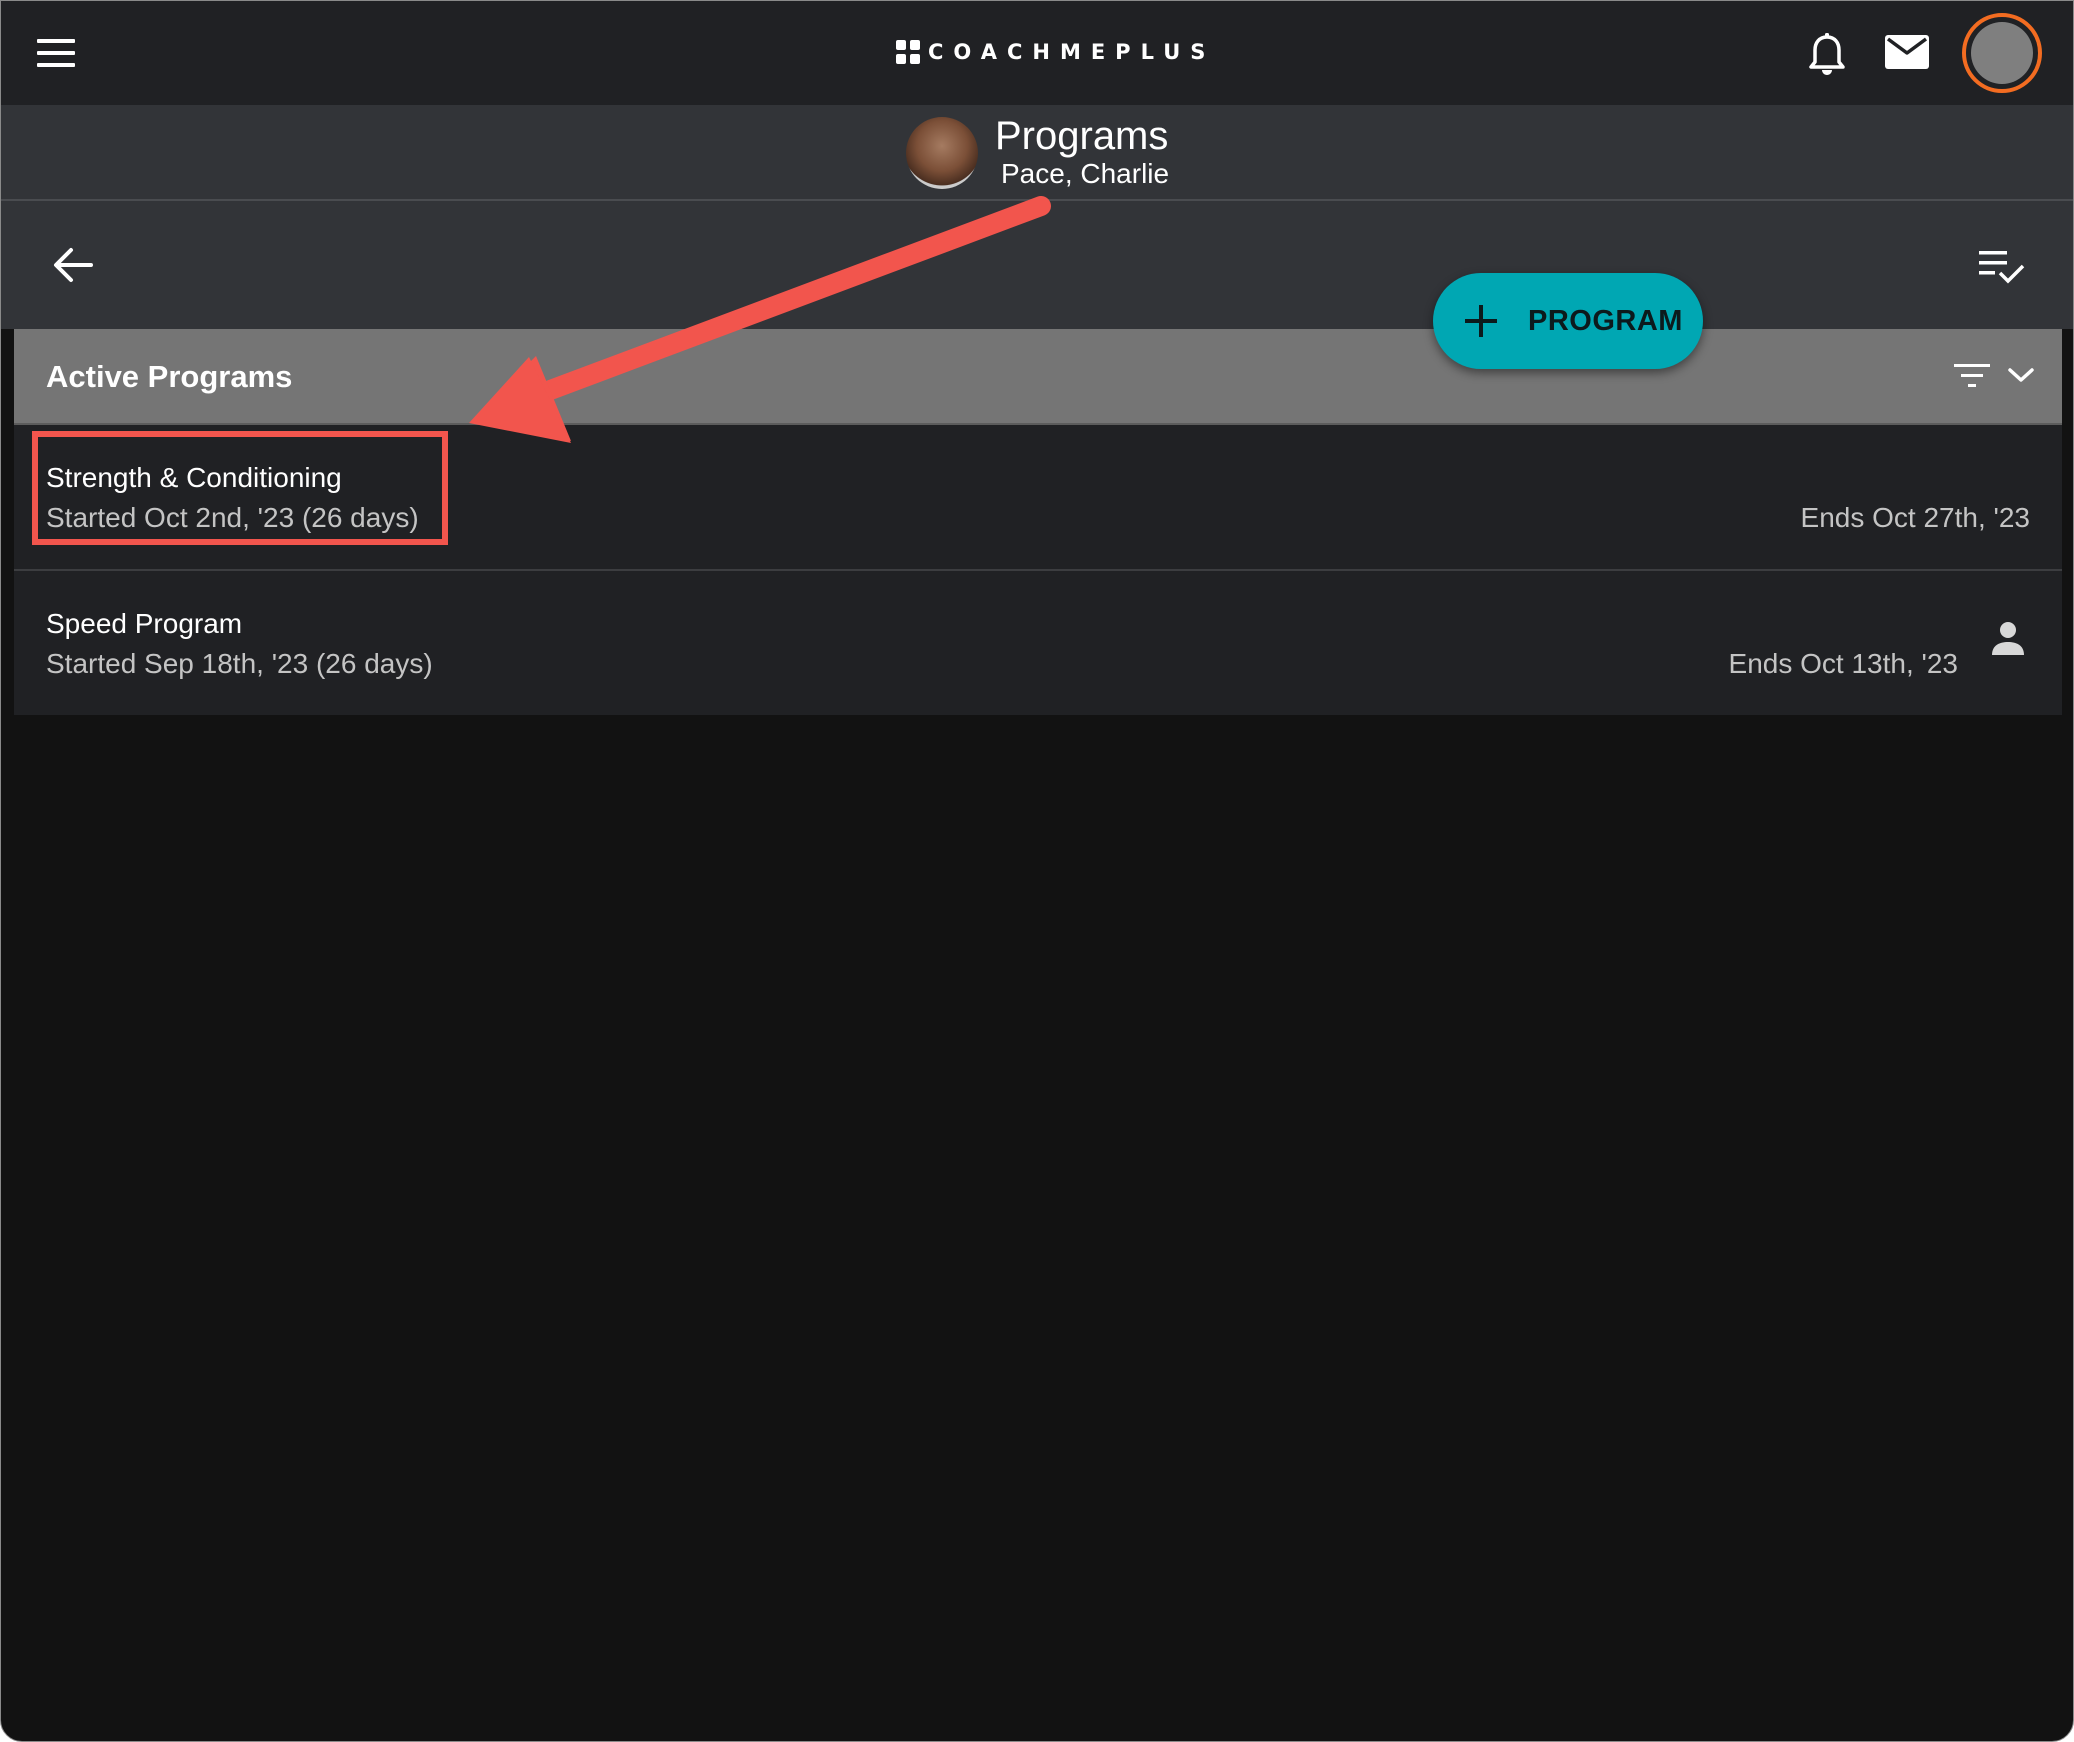 The height and width of the screenshot is (1742, 2074). What do you see at coordinates (169, 376) in the screenshot?
I see `panel-title: Active Programs` at bounding box center [169, 376].